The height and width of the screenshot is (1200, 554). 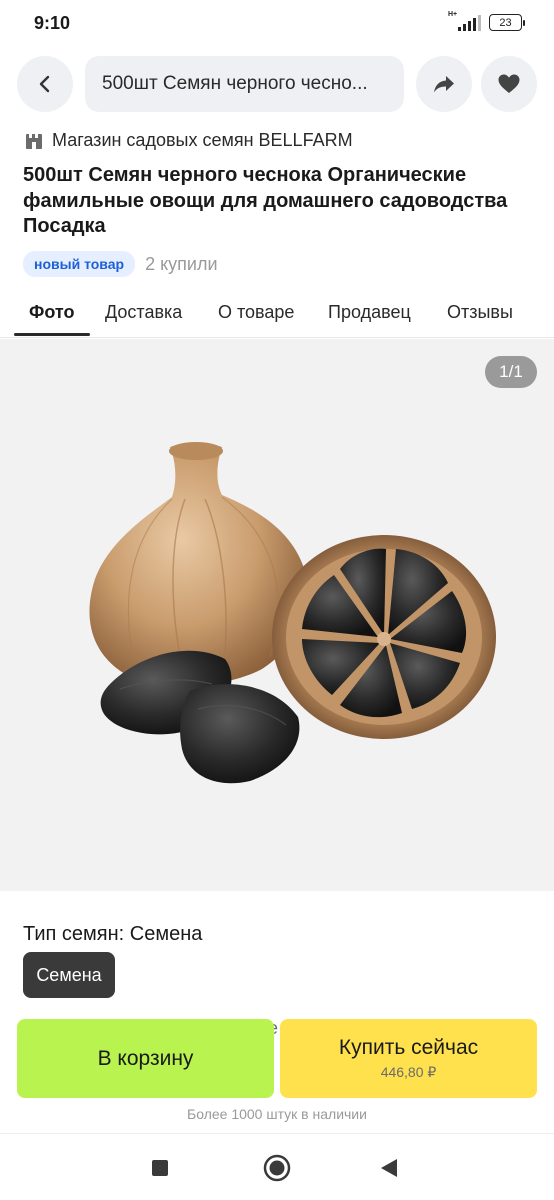 I want to click on square-recents-icon, so click(x=160, y=1168).